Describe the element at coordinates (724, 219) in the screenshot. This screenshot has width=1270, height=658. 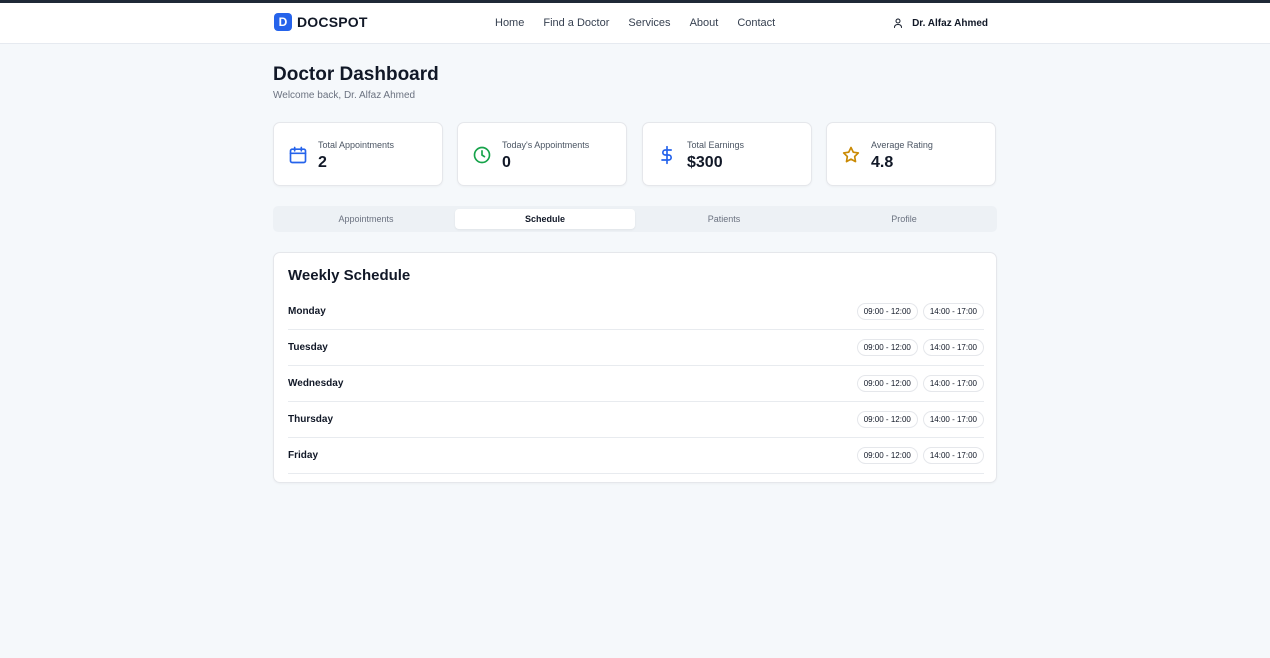
I see `tab-patients: Patients` at that location.